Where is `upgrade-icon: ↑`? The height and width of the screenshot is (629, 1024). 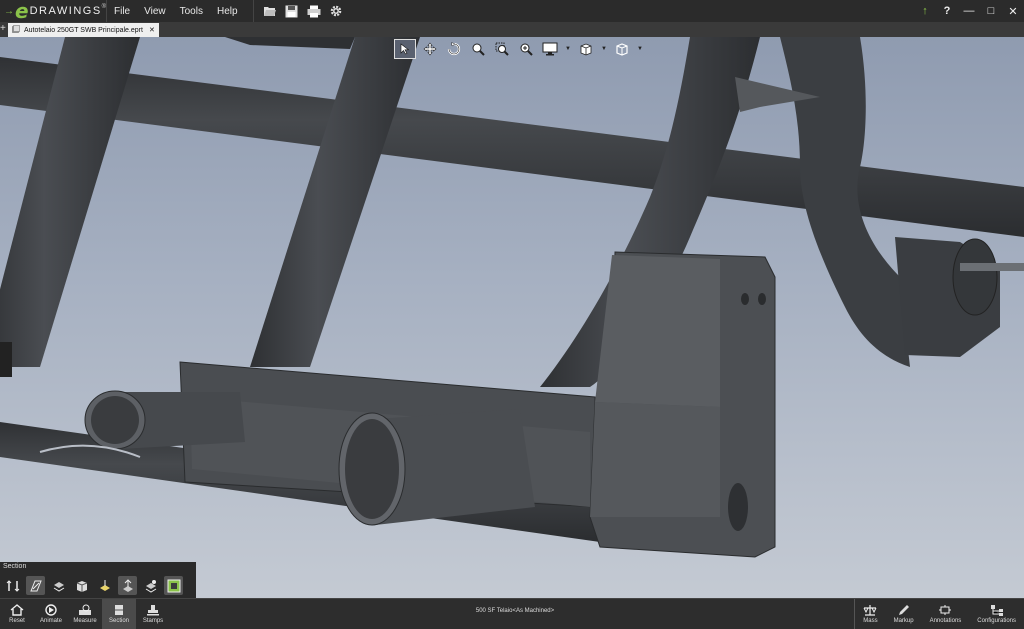 upgrade-icon: ↑ is located at coordinates (925, 11).